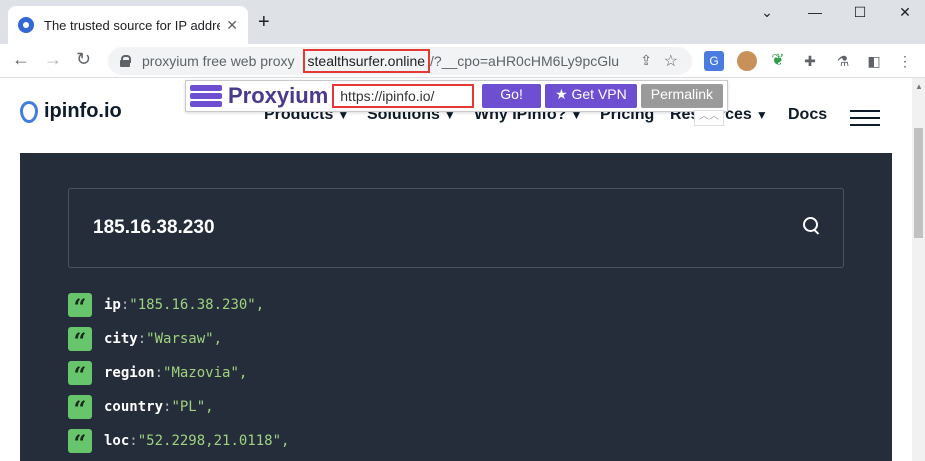 This screenshot has height=461, width=925. I want to click on translate-extension-icon: G, so click(714, 61).